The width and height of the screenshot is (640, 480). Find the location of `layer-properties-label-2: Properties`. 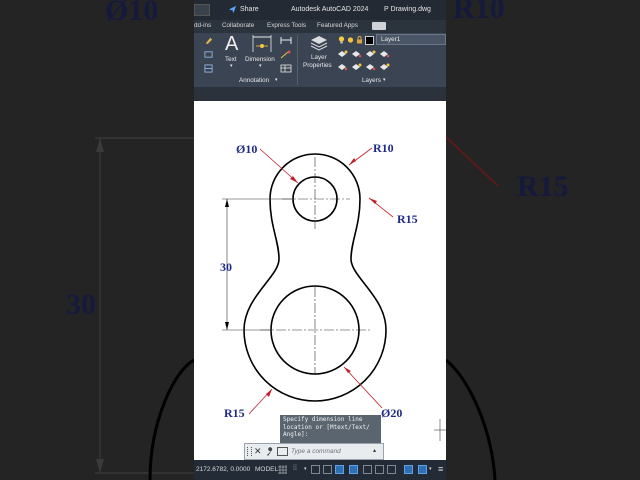

layer-properties-label-2: Properties is located at coordinates (317, 65).